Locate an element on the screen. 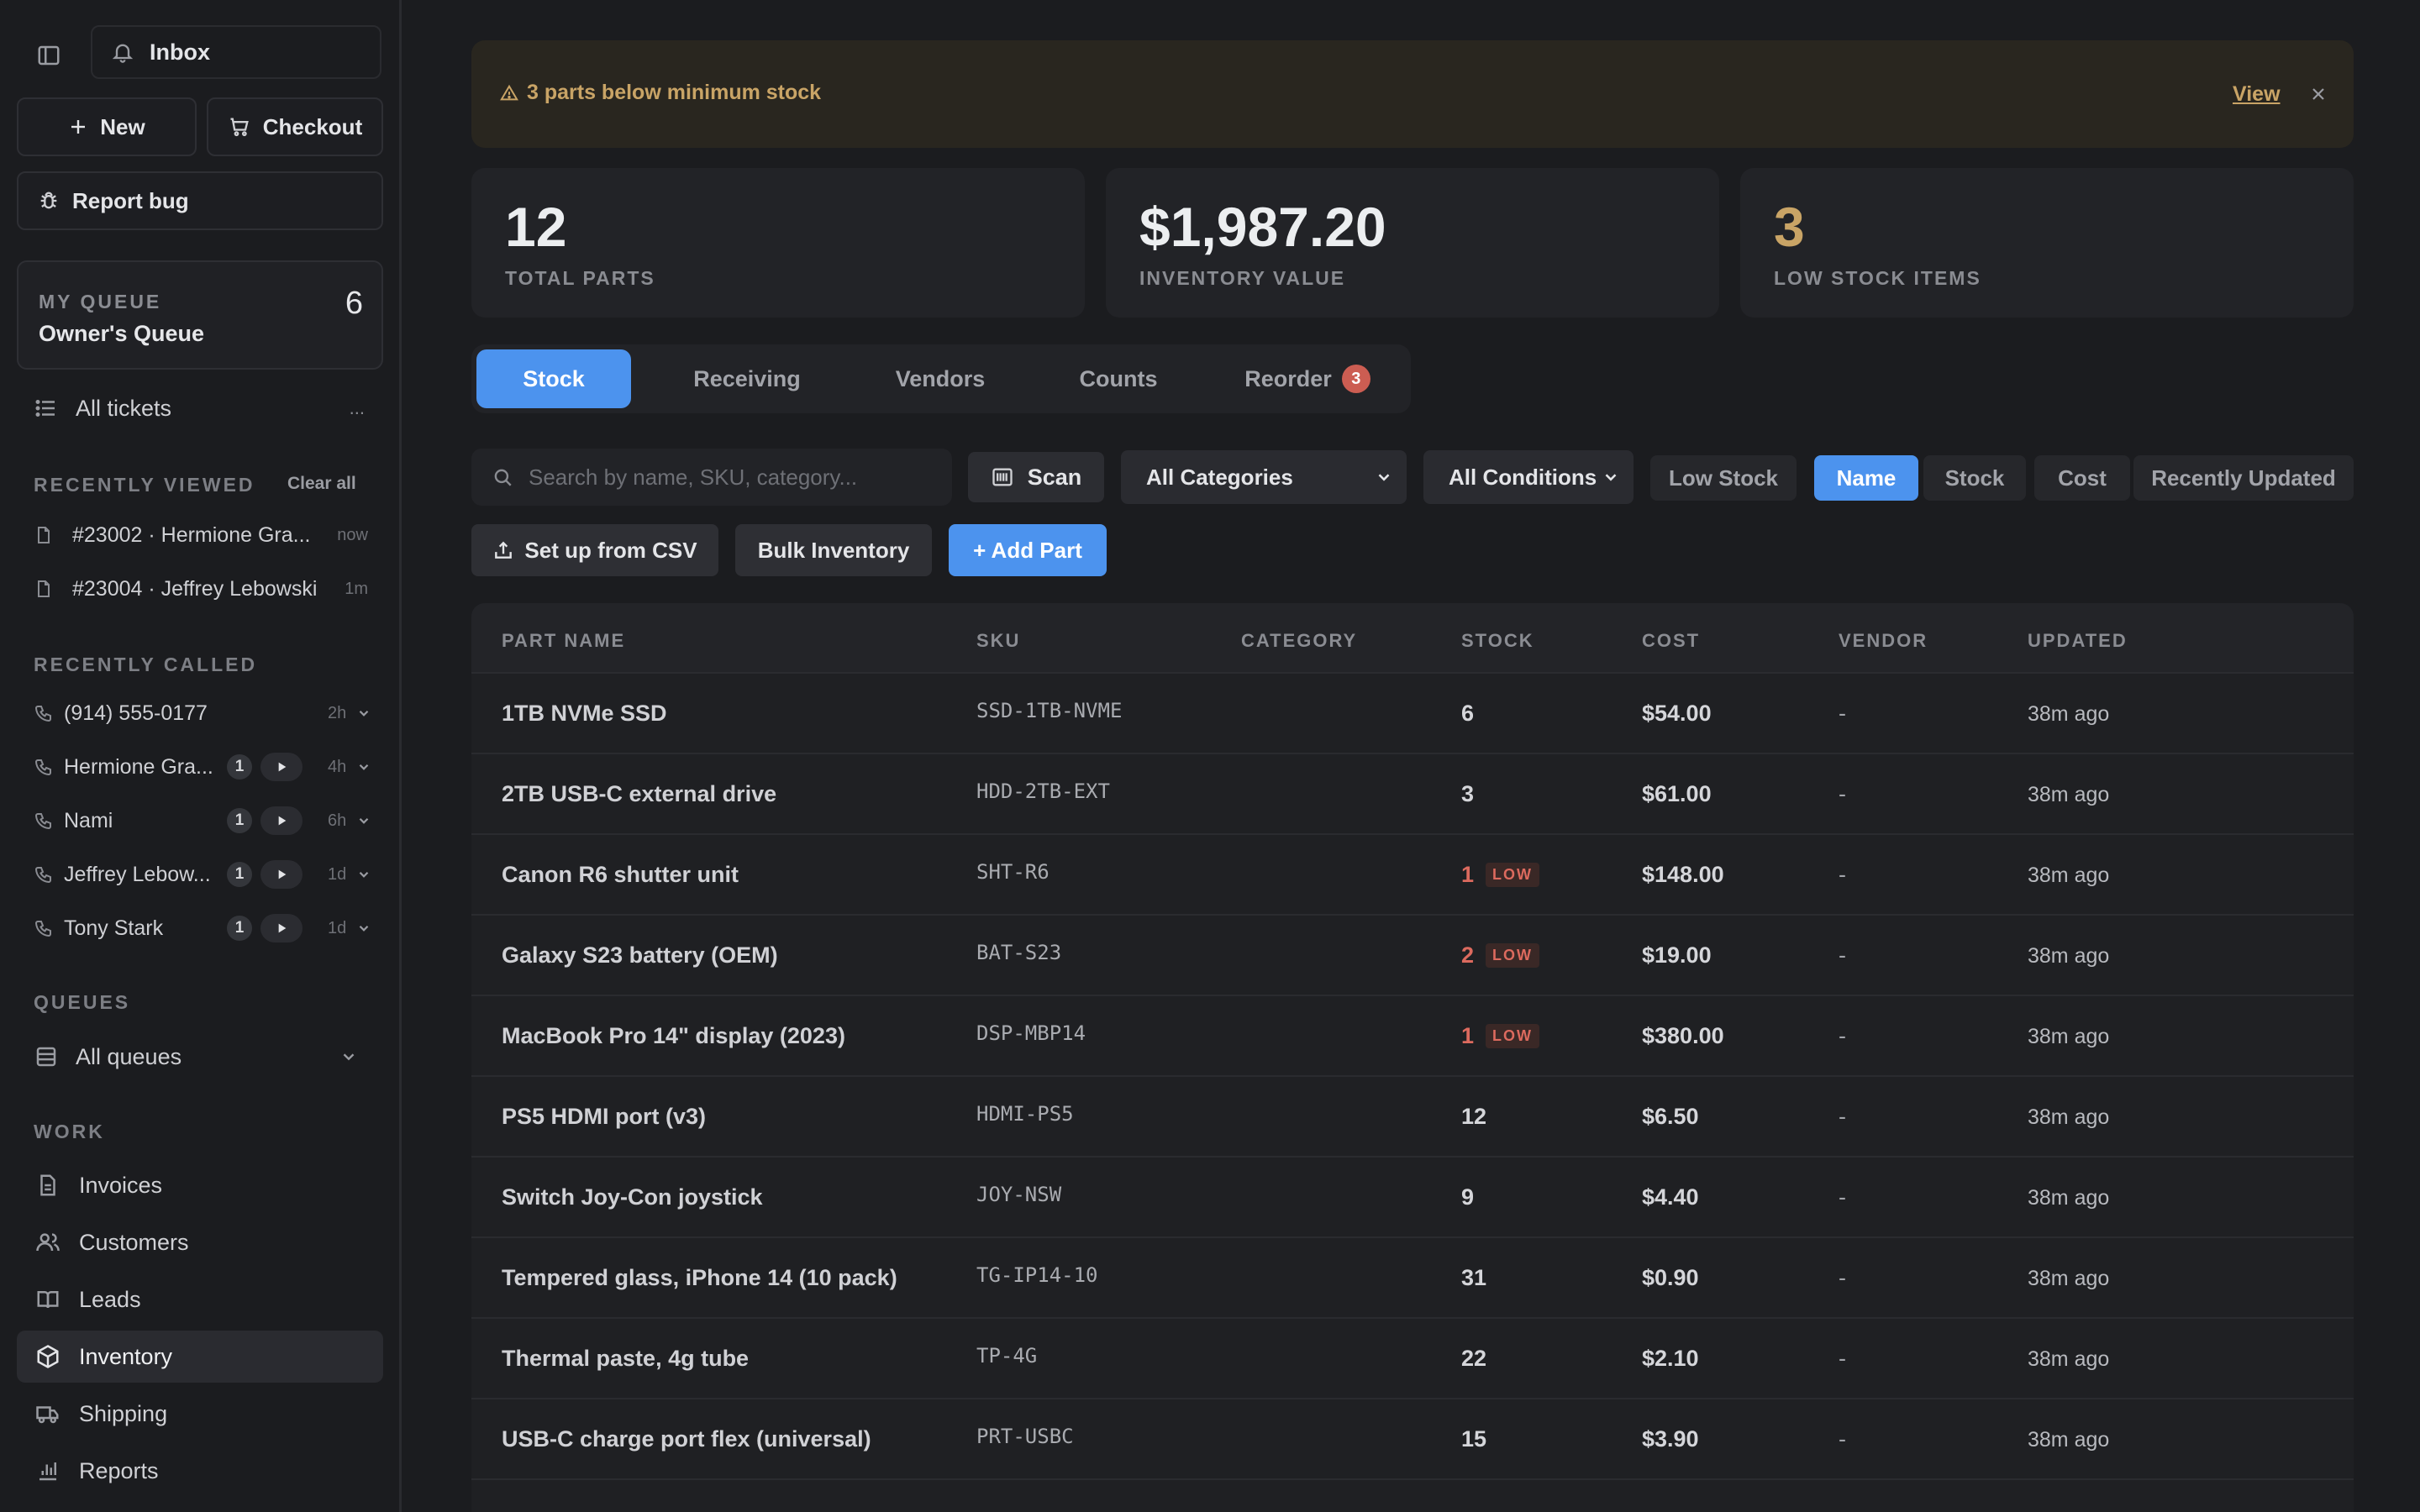  pill-label: Stock is located at coordinates (1975, 478).